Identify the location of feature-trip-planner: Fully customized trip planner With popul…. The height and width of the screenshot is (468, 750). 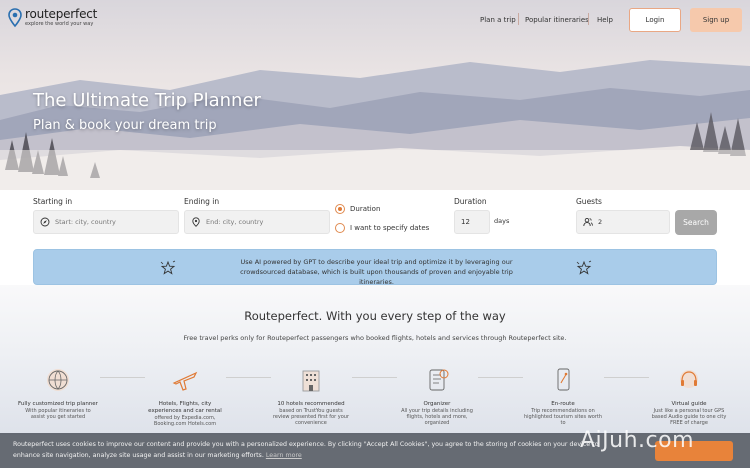
(58, 392).